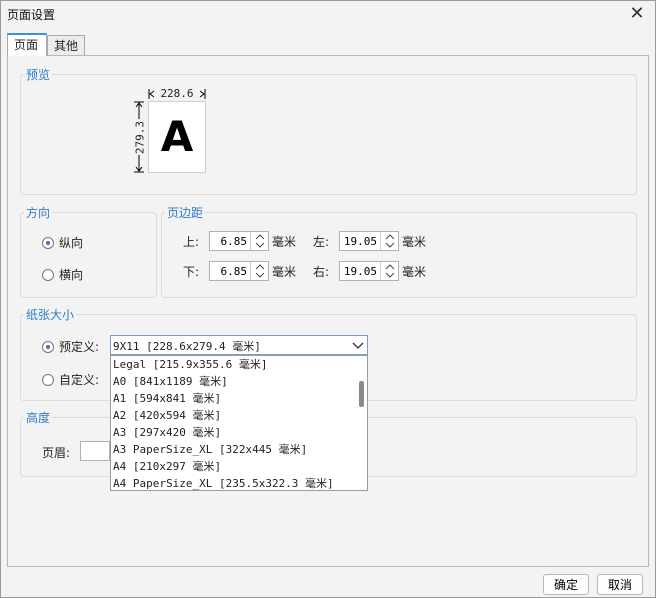  What do you see at coordinates (95, 451) in the screenshot?
I see `header-height-input` at bounding box center [95, 451].